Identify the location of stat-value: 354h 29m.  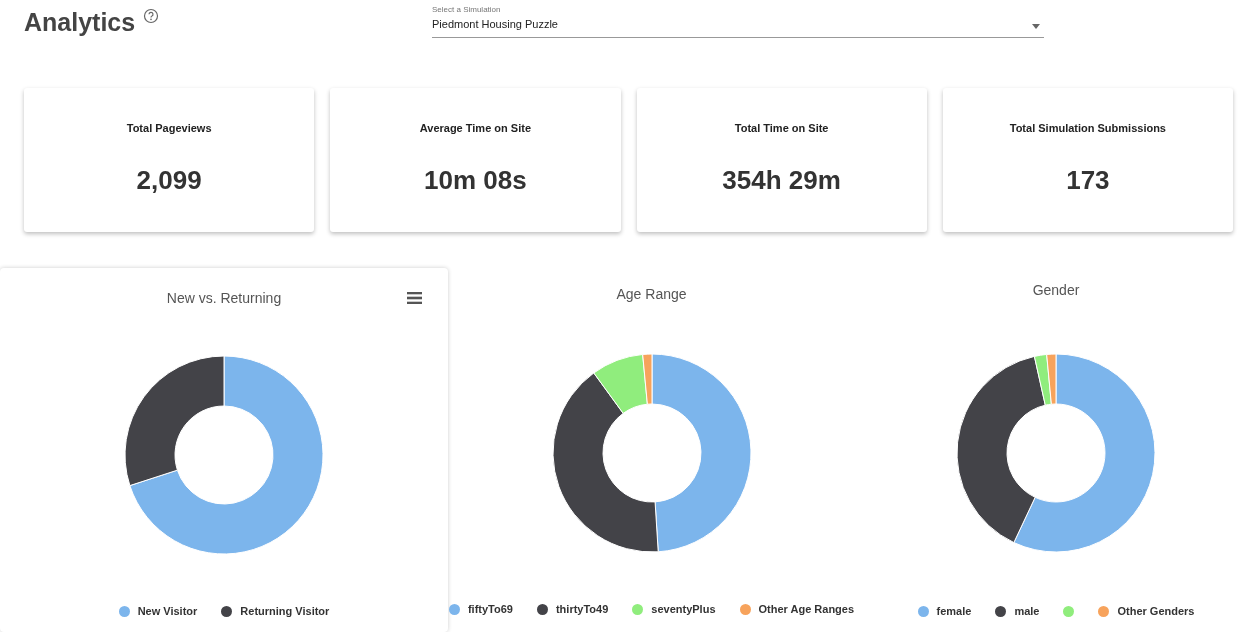
(781, 180).